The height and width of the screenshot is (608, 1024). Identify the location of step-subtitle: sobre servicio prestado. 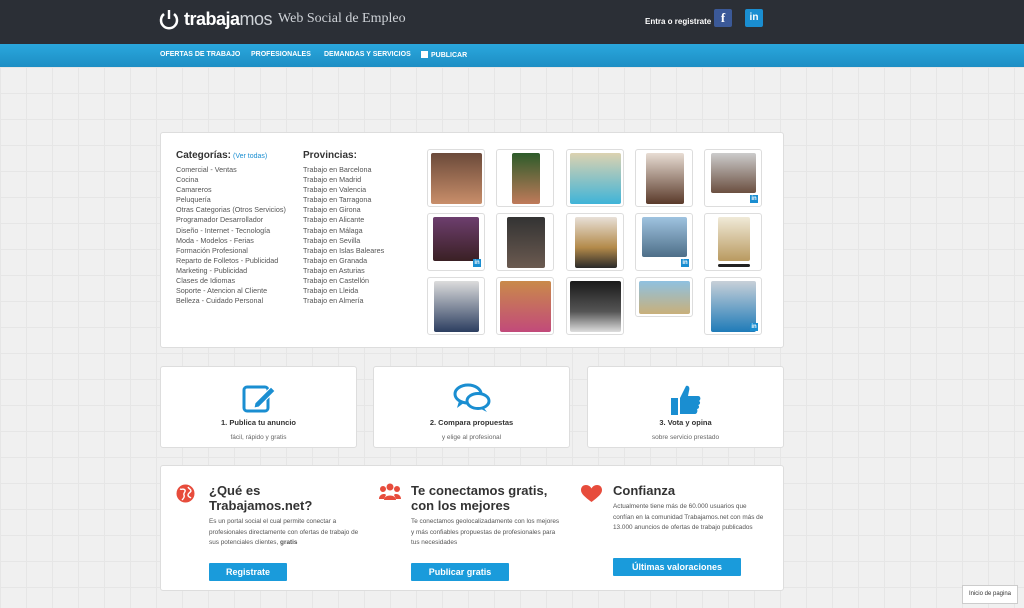
(685, 437).